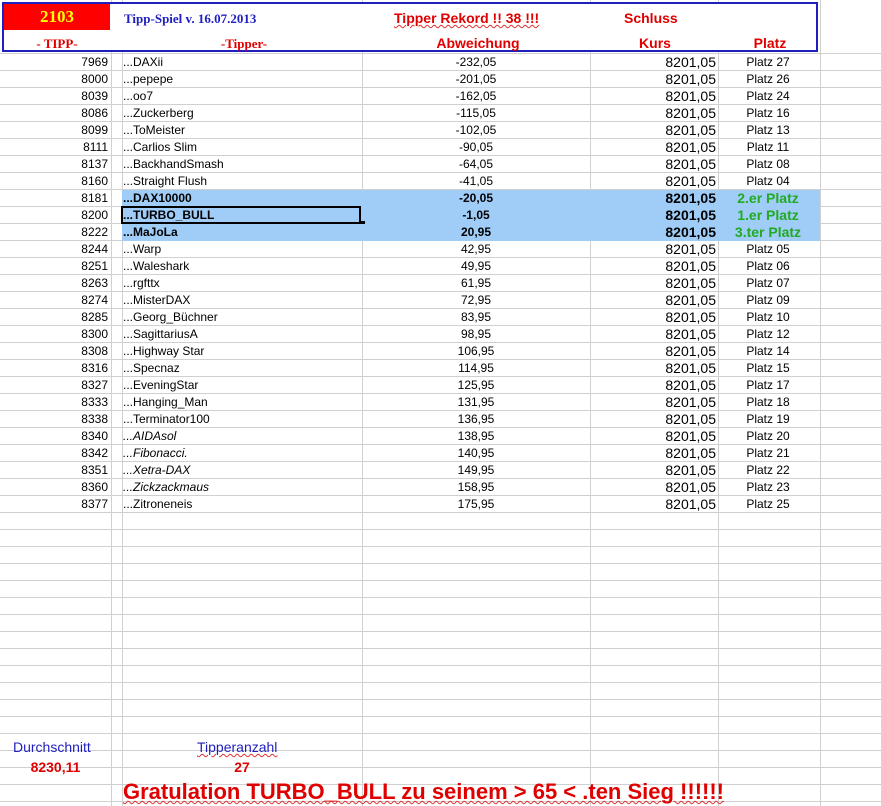  Describe the element at coordinates (768, 419) in the screenshot. I see `cell-platz: Platz 19` at that location.